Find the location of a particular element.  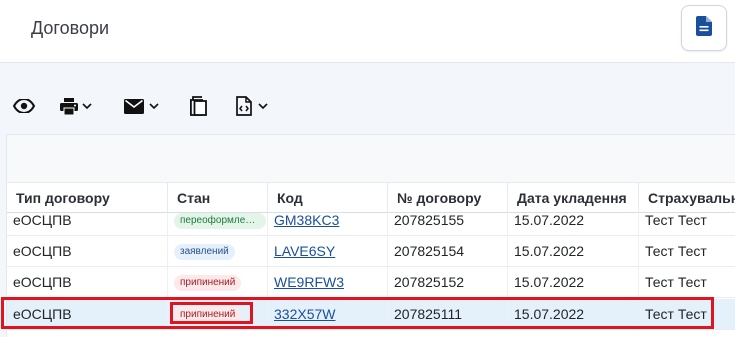

code-file-icon is located at coordinates (244, 106).